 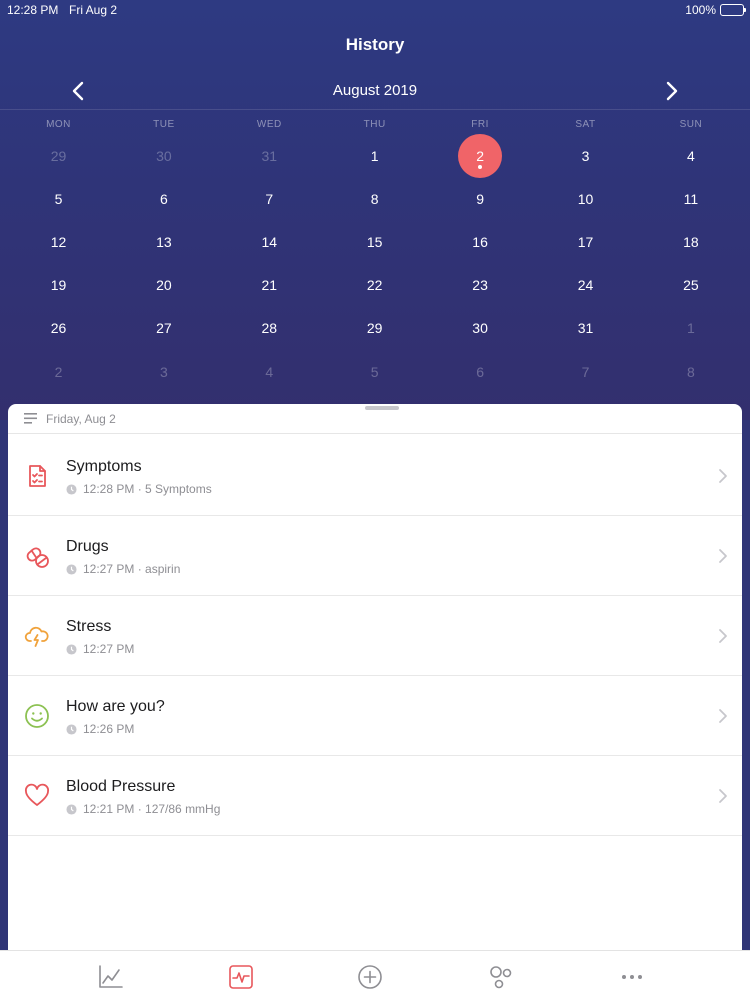 What do you see at coordinates (375, 716) in the screenshot?
I see `entry-row-how-are-you: How are you? 12:26 PM` at bounding box center [375, 716].